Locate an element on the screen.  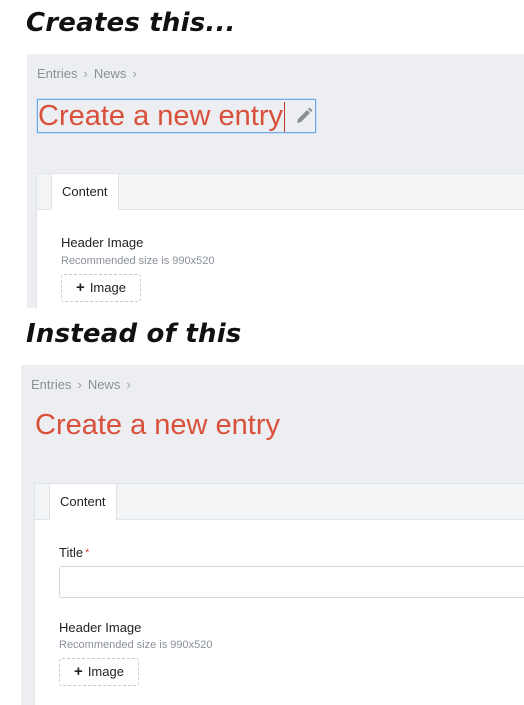
title-label-text: Title is located at coordinates (71, 552).